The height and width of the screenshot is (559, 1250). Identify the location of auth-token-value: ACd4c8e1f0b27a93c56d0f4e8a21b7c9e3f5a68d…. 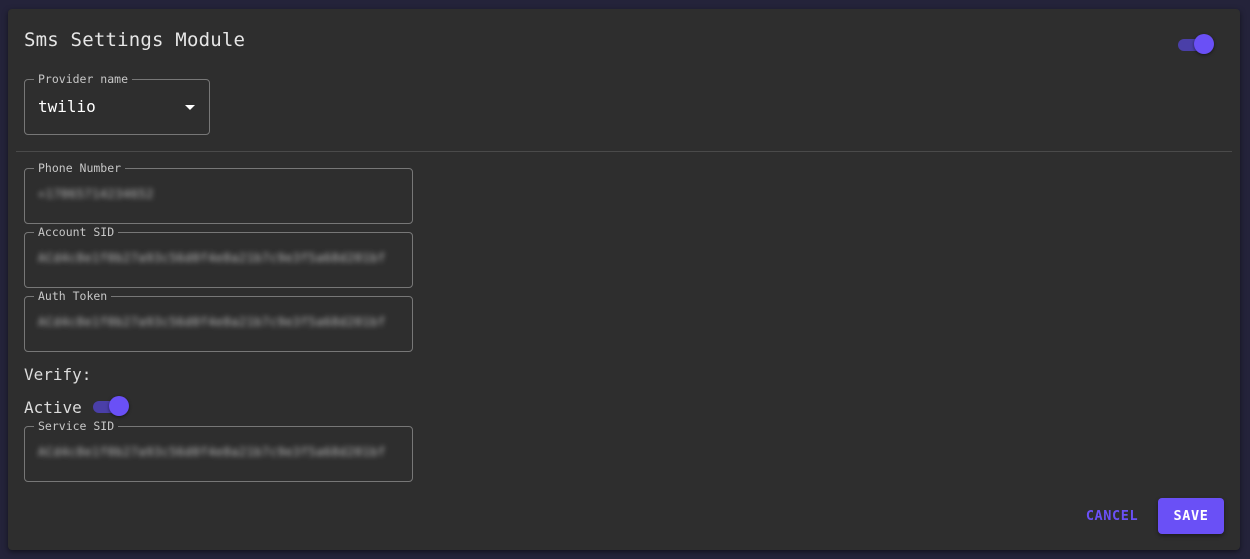
(212, 322).